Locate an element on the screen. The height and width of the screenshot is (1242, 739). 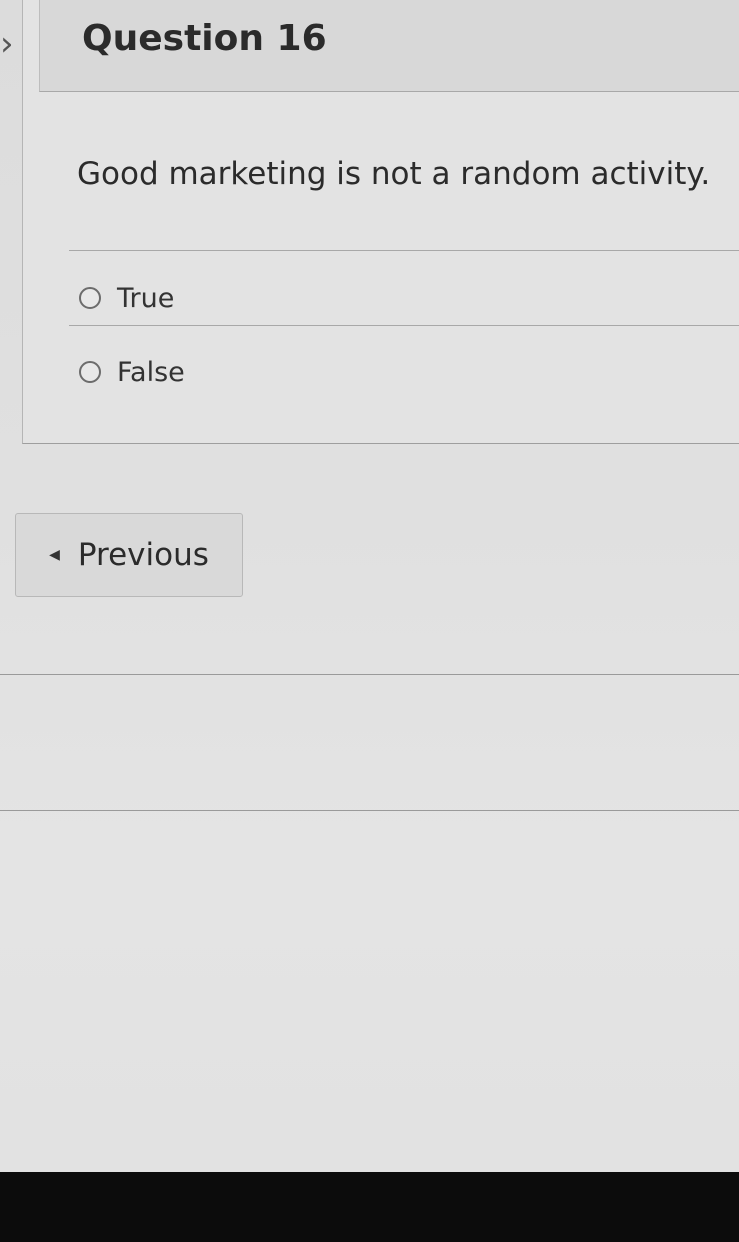
question-header: Question 16 is located at coordinates (389, 46).